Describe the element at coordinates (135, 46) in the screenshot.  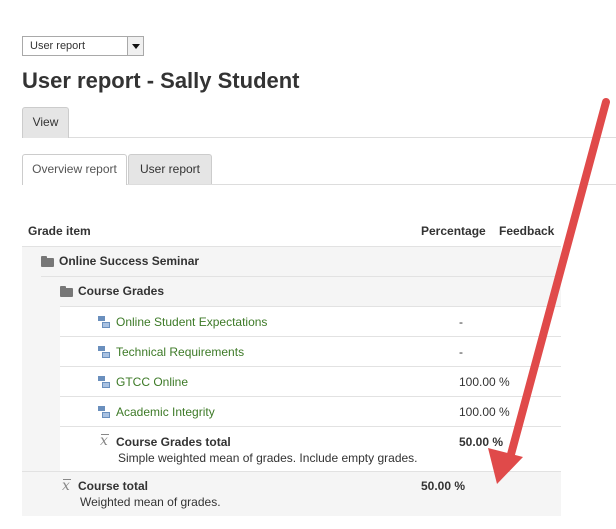
I see `chevron-down-icon` at that location.